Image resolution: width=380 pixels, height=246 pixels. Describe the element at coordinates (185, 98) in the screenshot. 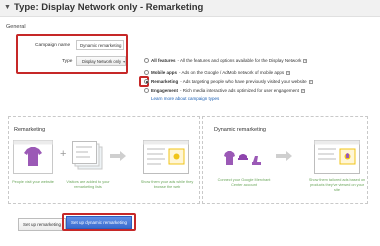

I see `learn-more-link: Learn more about campaign types` at that location.